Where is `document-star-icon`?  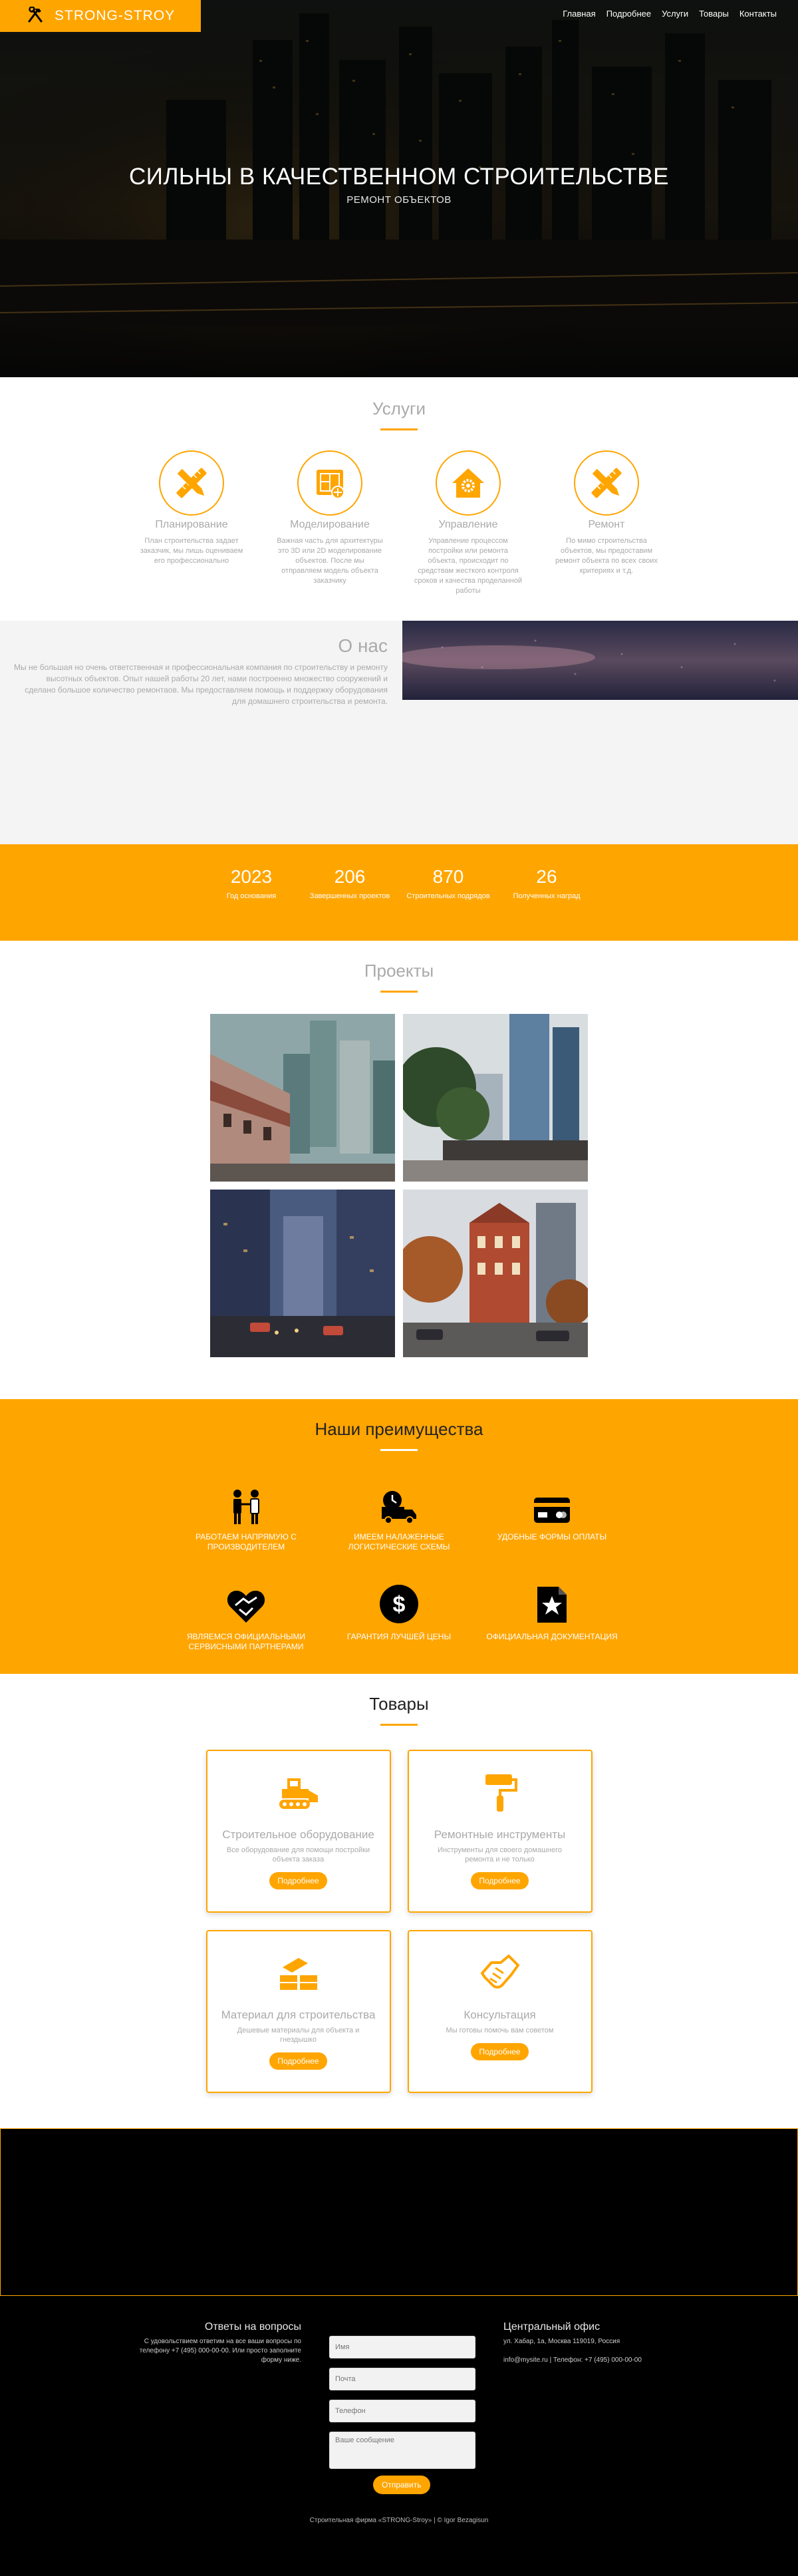
document-star-icon is located at coordinates (551, 1601).